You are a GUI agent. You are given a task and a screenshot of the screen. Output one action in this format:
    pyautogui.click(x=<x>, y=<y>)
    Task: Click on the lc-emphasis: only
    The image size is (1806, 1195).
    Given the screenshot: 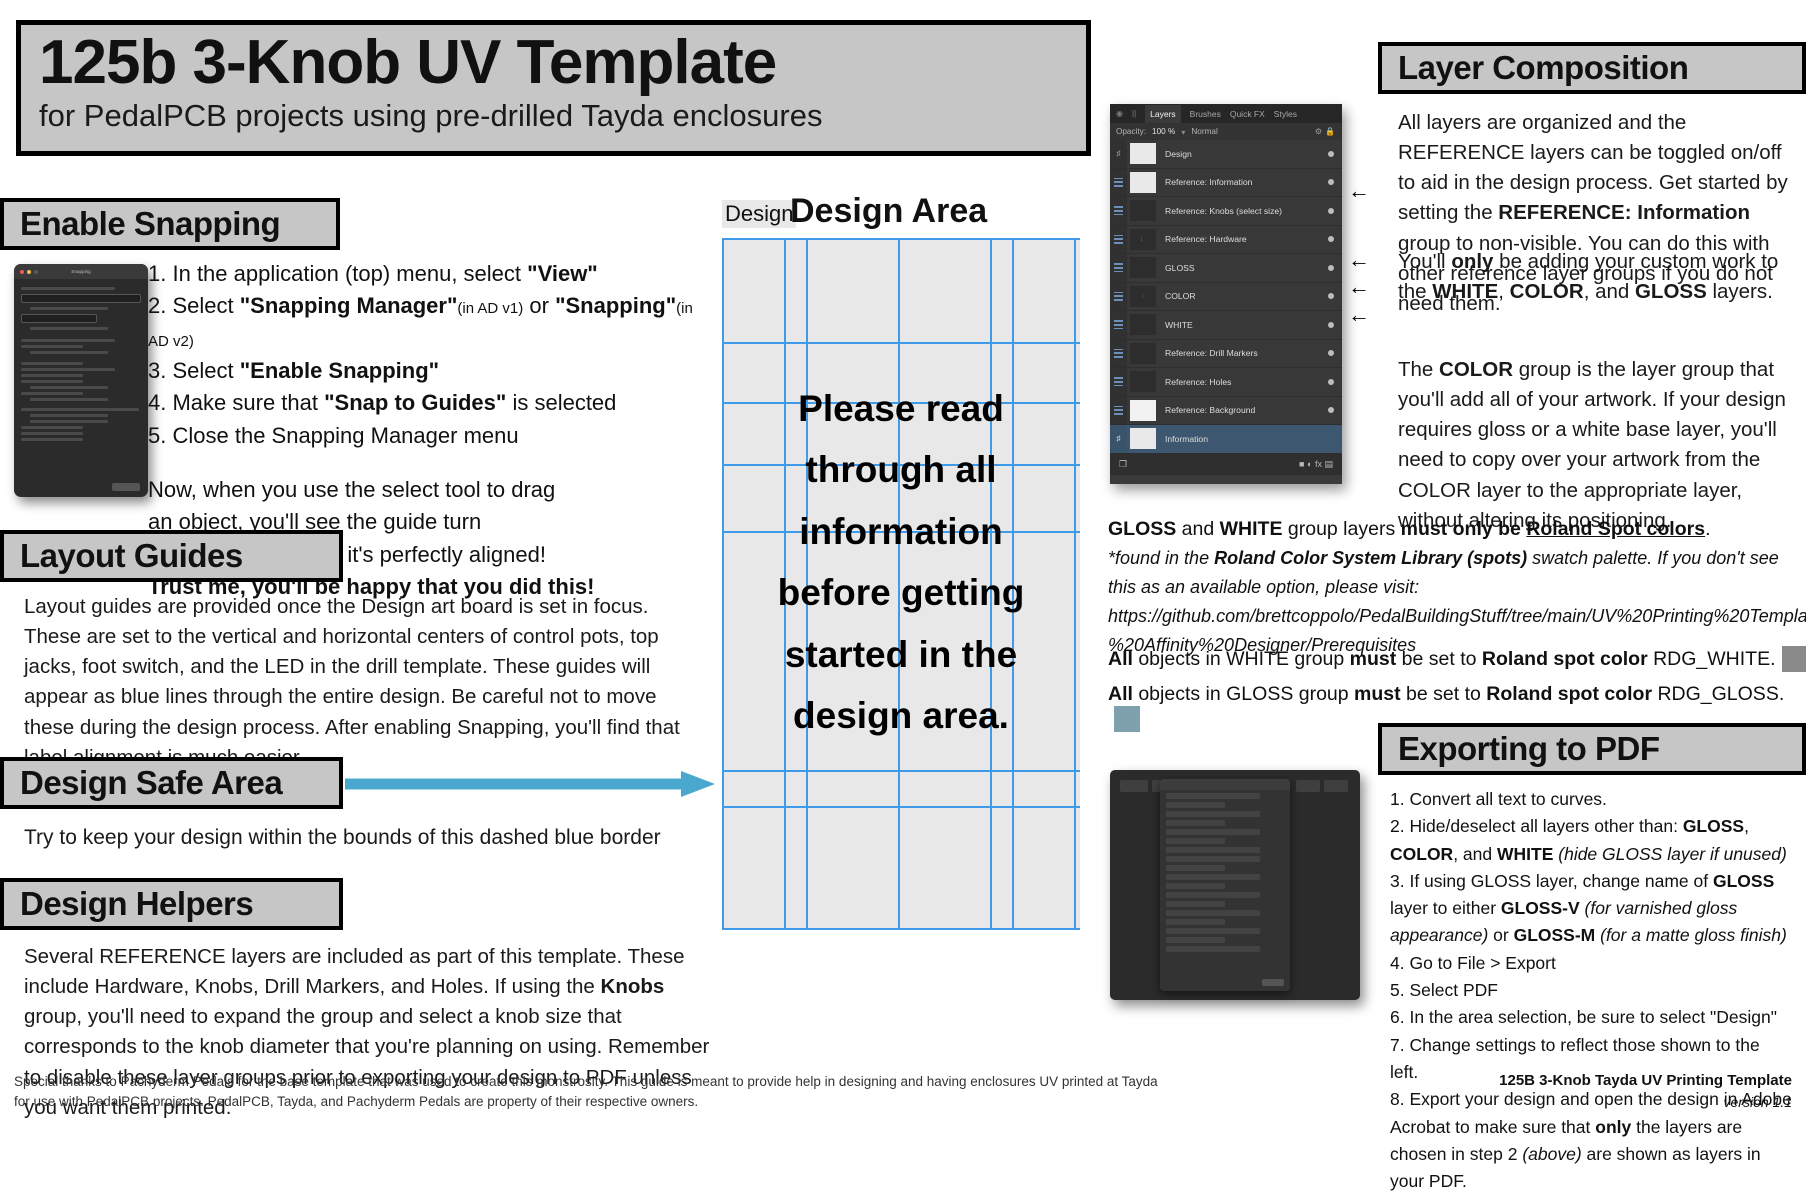 What is the action you would take?
    pyautogui.click(x=1472, y=261)
    